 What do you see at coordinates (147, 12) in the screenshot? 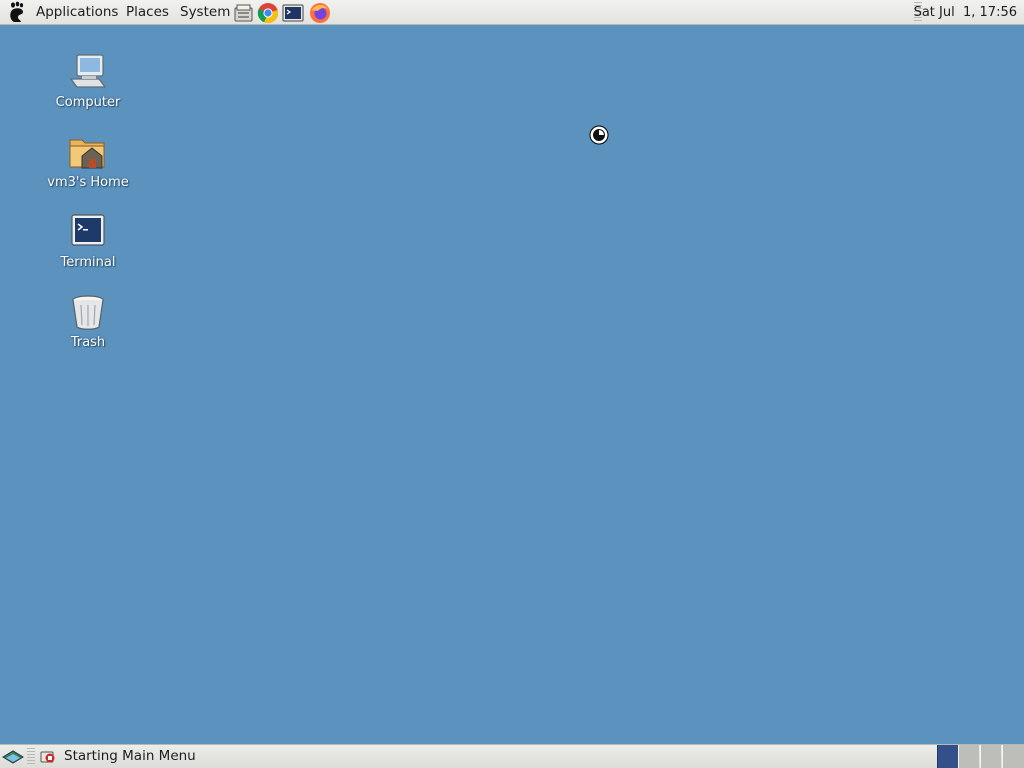
I see `places-menu: Places` at bounding box center [147, 12].